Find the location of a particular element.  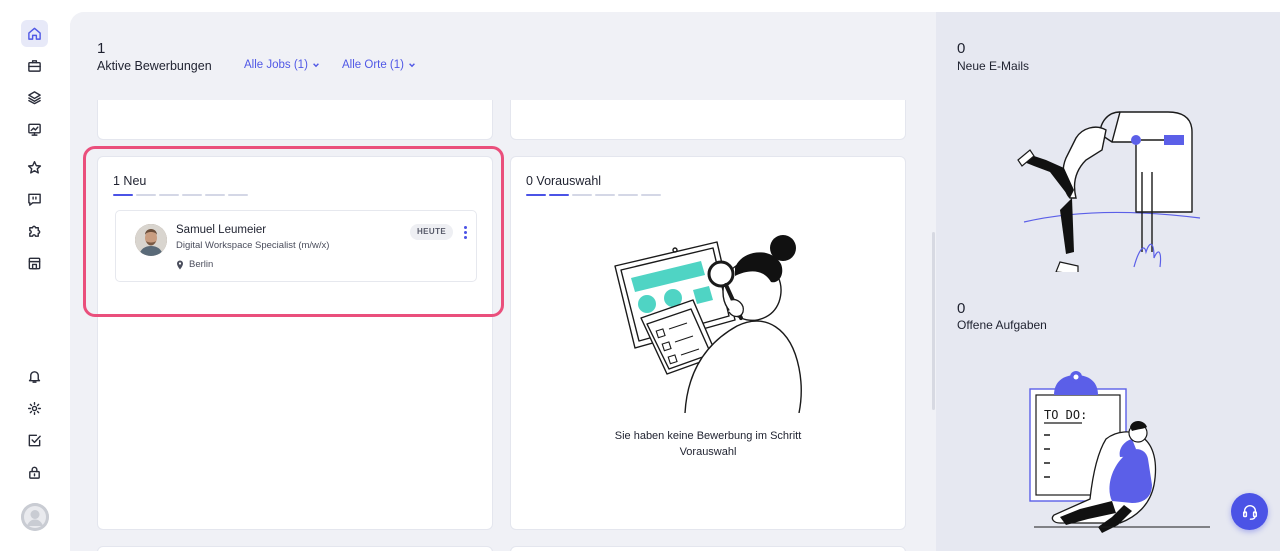

column-new-title: 1 Neu is located at coordinates (130, 181).